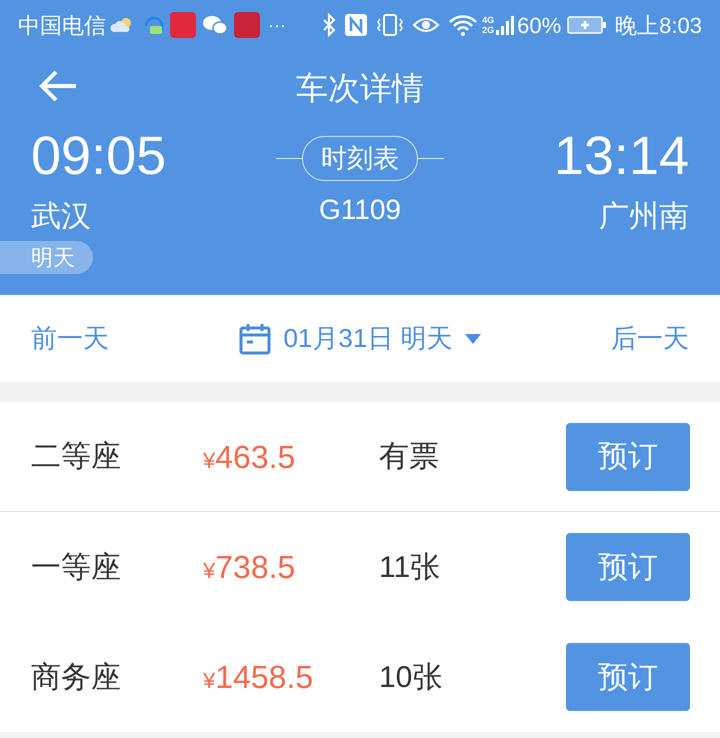 This screenshot has height=738, width=720. I want to click on previous-day-link: 前一天, so click(70, 338).